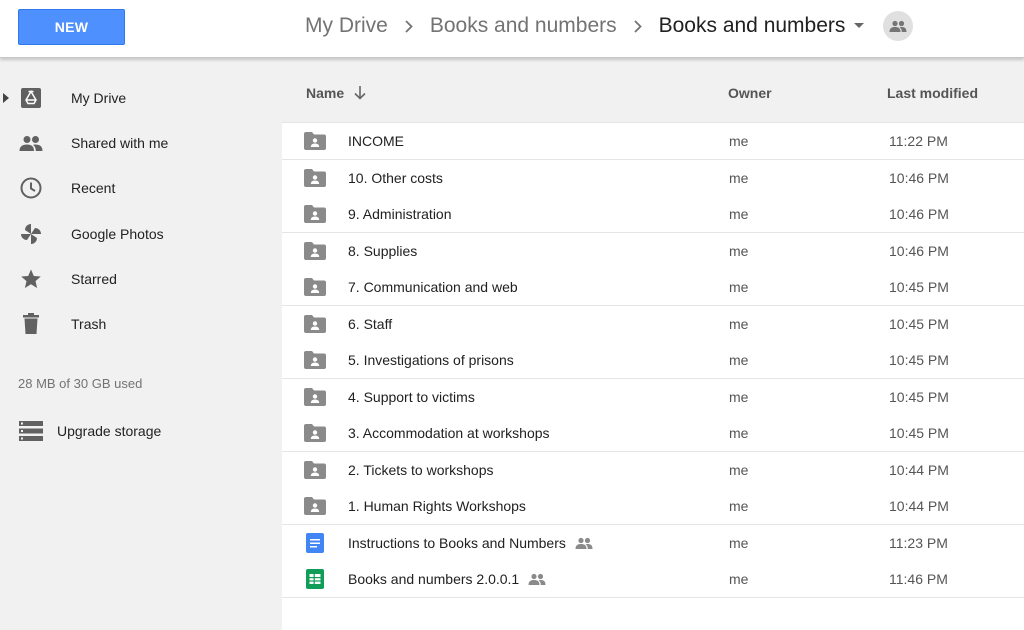  I want to click on arrow-down-icon, so click(360, 93).